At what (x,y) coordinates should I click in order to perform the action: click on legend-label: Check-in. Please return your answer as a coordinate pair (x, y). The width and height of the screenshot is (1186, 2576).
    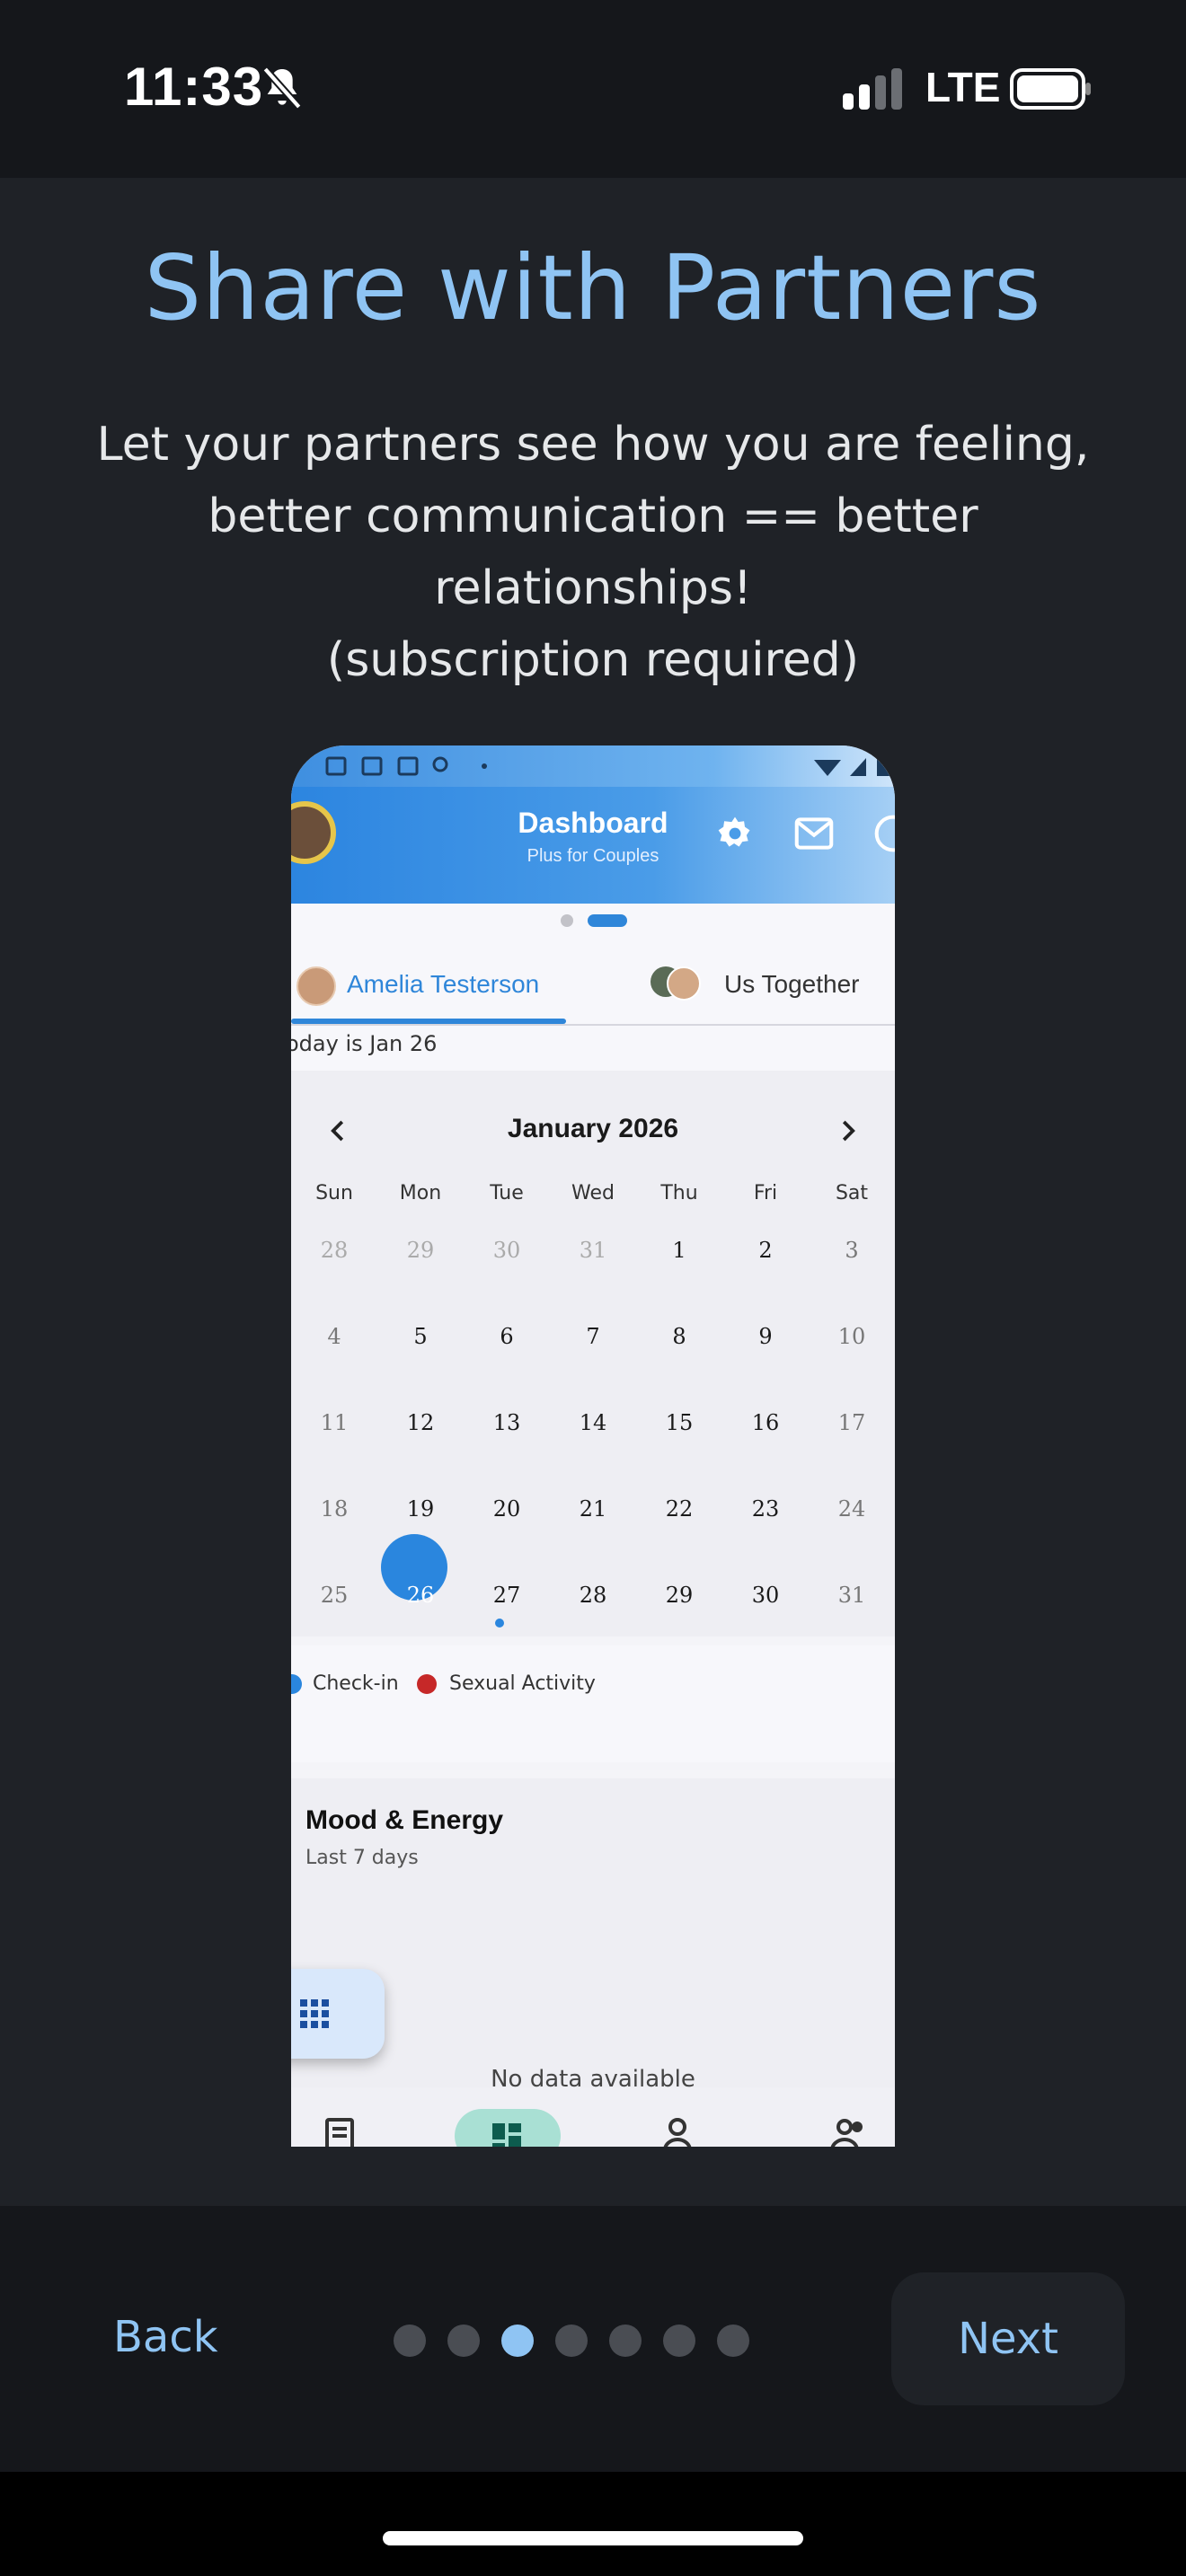
    Looking at the image, I should click on (356, 1683).